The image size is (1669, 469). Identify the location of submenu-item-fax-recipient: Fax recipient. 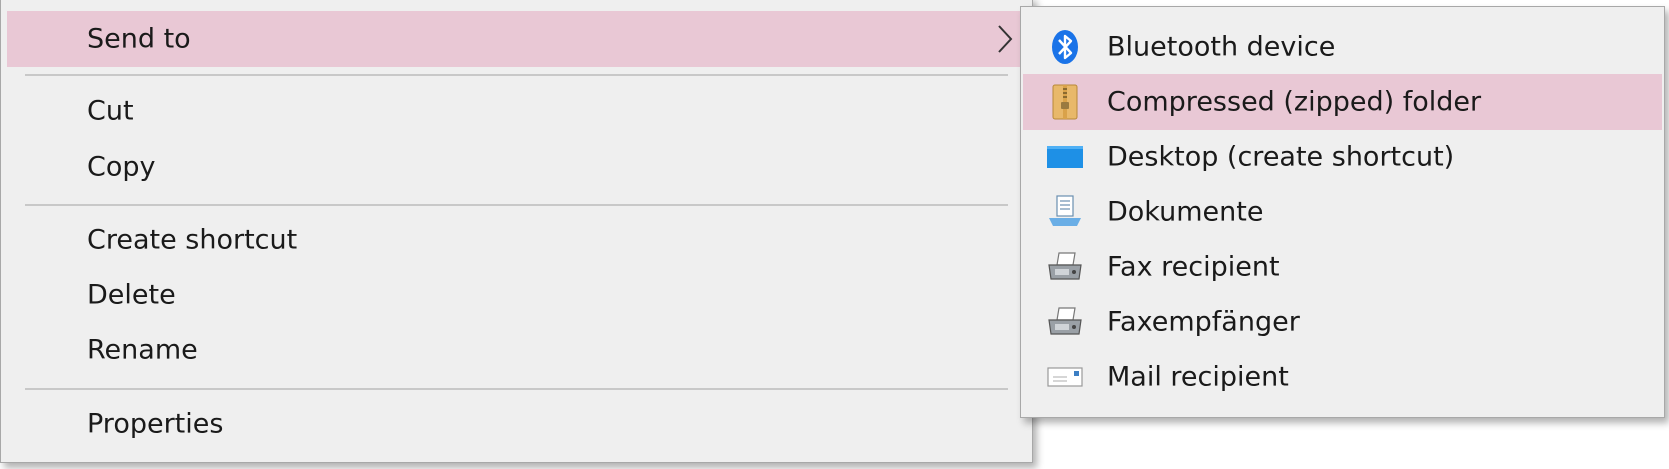
(1342, 267).